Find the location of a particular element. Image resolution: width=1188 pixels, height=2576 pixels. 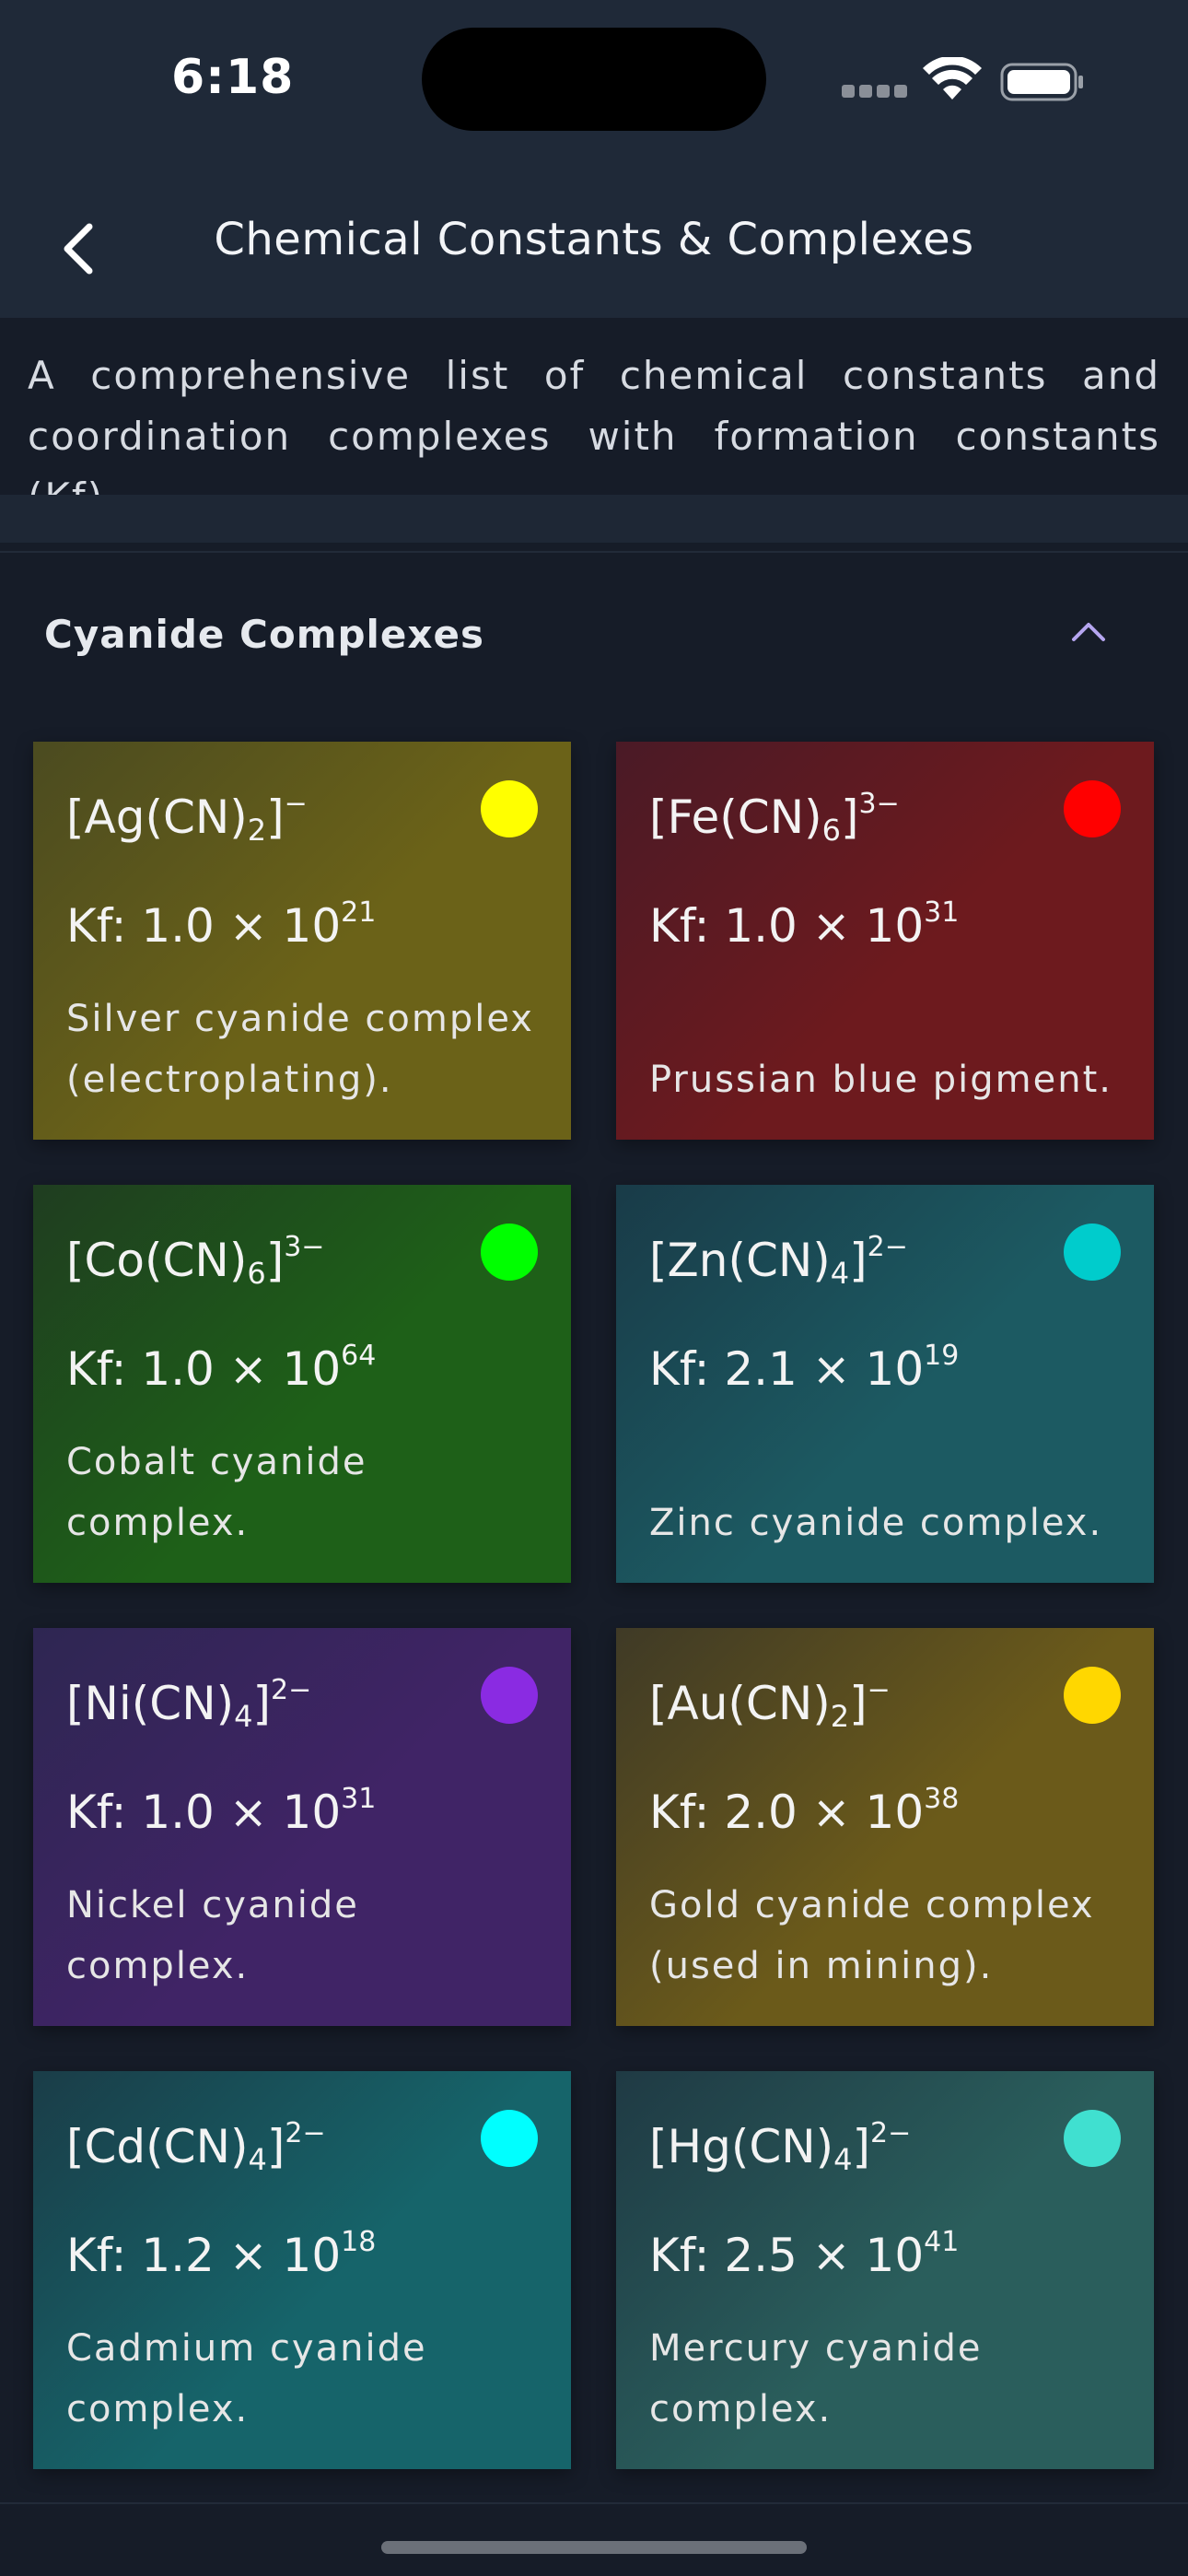

formation-constant: Kf: 1.0 × 1064 is located at coordinates (221, 1368).